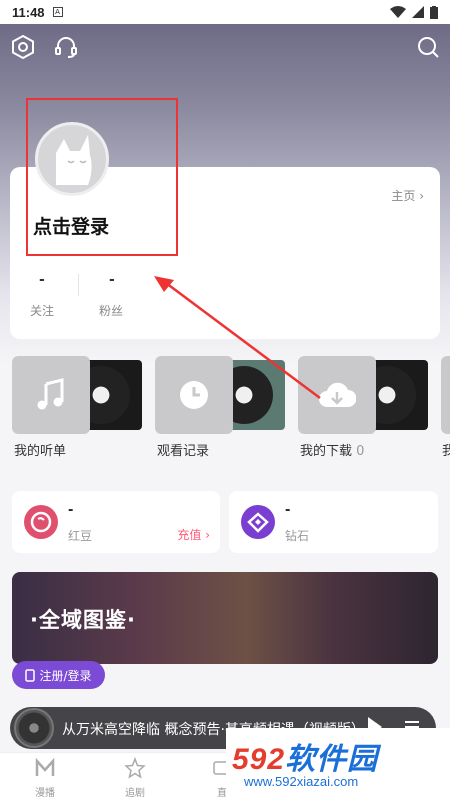 The width and height of the screenshot is (450, 800). What do you see at coordinates (112, 280) in the screenshot?
I see `followers-count: -` at bounding box center [112, 280].